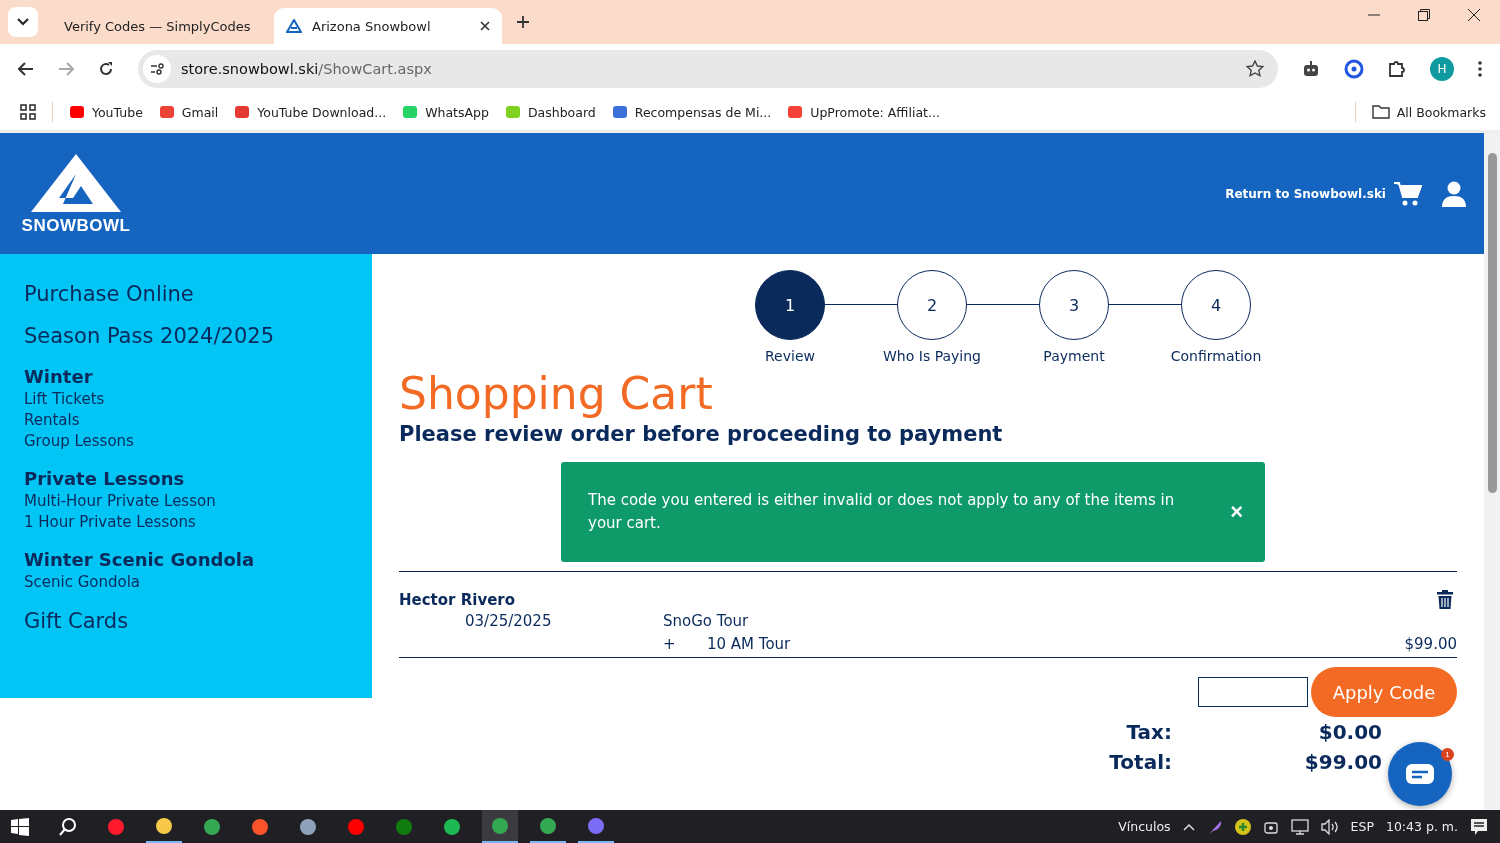  Describe the element at coordinates (1305, 193) in the screenshot. I see `return-link: Return to Snowbowl.ski` at that location.